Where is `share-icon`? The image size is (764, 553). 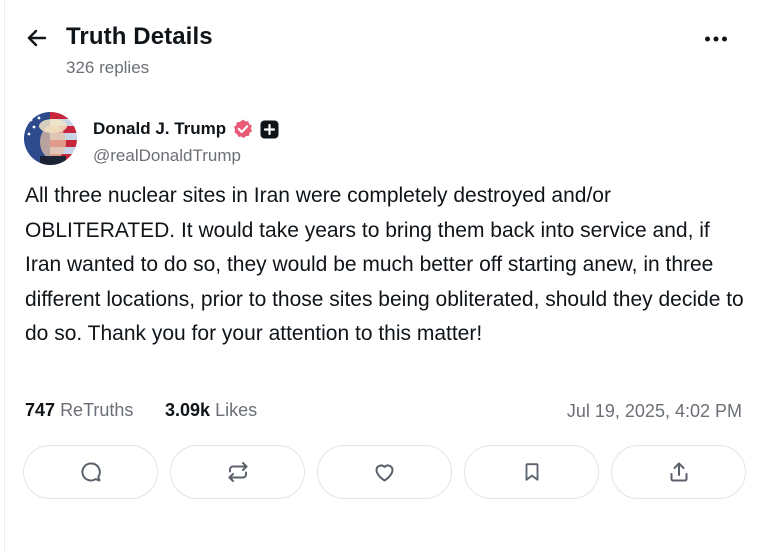 share-icon is located at coordinates (678, 472).